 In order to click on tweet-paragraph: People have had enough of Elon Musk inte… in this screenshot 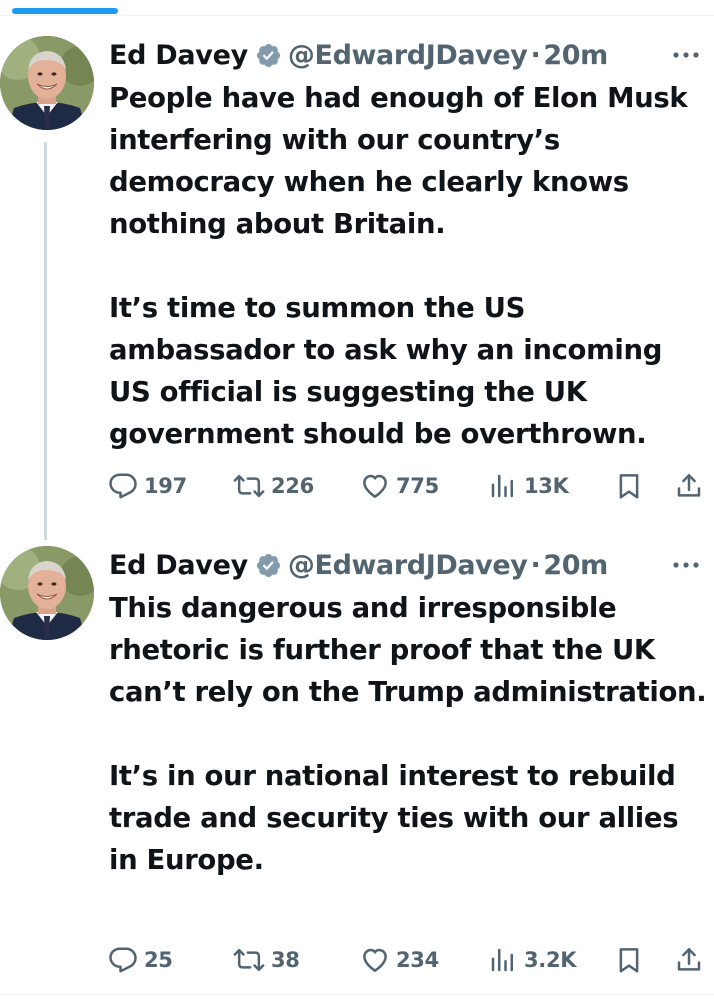, I will do `click(398, 161)`.